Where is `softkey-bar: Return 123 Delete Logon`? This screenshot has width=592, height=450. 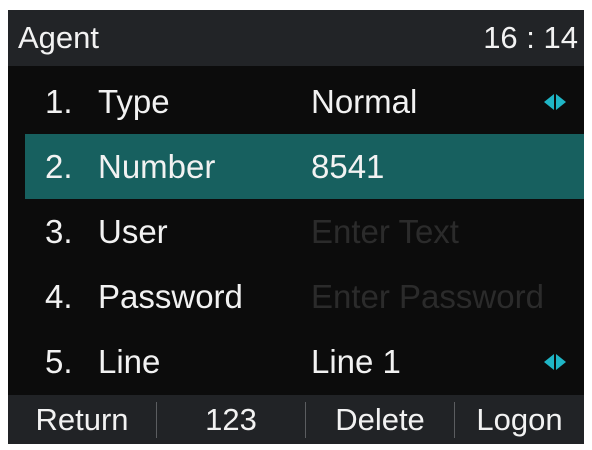
softkey-bar: Return 123 Delete Logon is located at coordinates (296, 419).